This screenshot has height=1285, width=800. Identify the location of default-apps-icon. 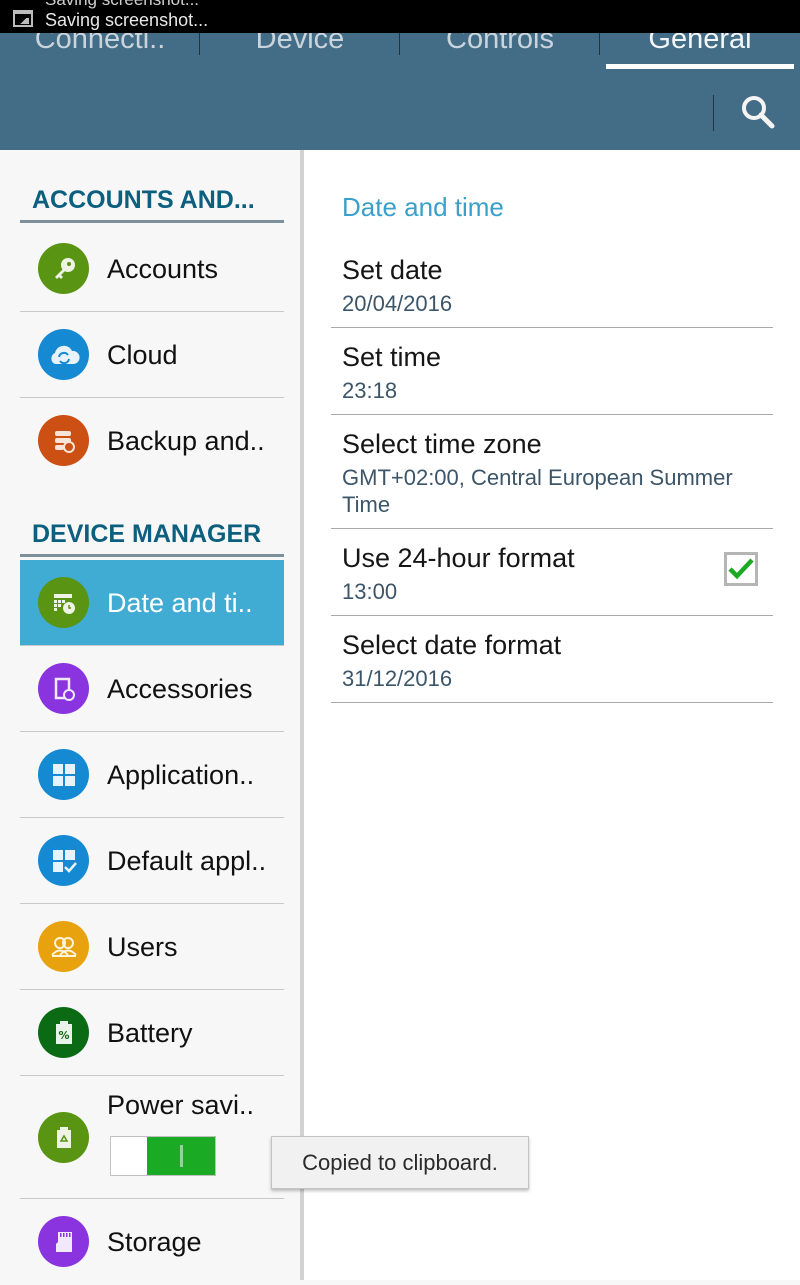
(63, 860).